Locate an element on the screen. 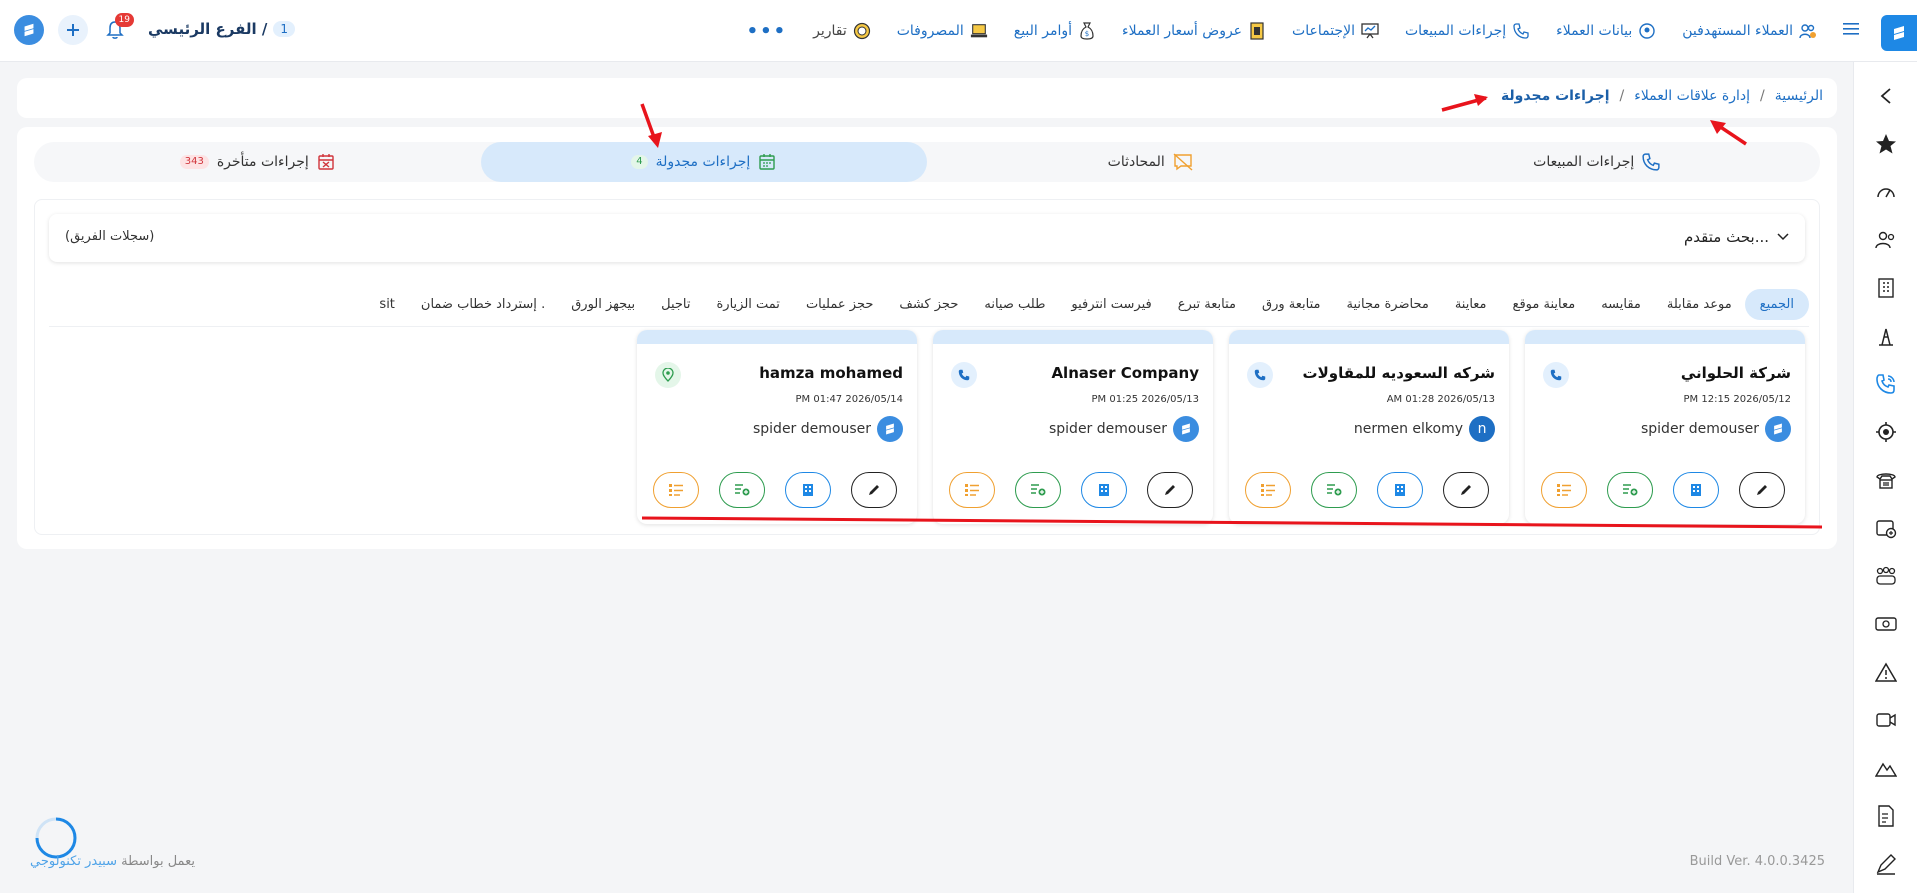  card-title: شركه السعوديه للمقاولات is located at coordinates (1399, 373).